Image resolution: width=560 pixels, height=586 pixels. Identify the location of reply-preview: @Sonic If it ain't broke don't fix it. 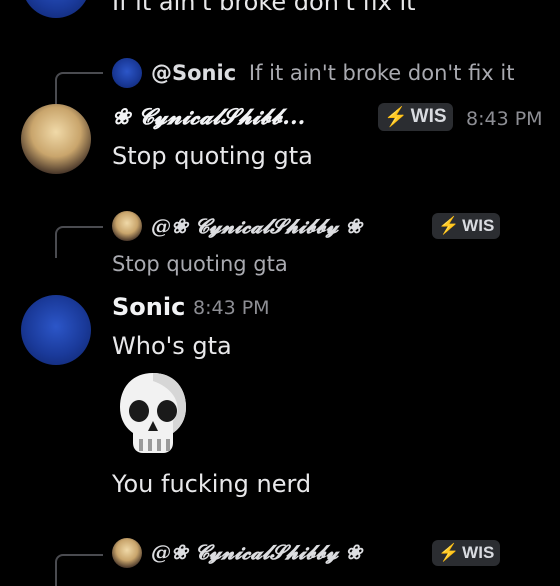
(332, 73).